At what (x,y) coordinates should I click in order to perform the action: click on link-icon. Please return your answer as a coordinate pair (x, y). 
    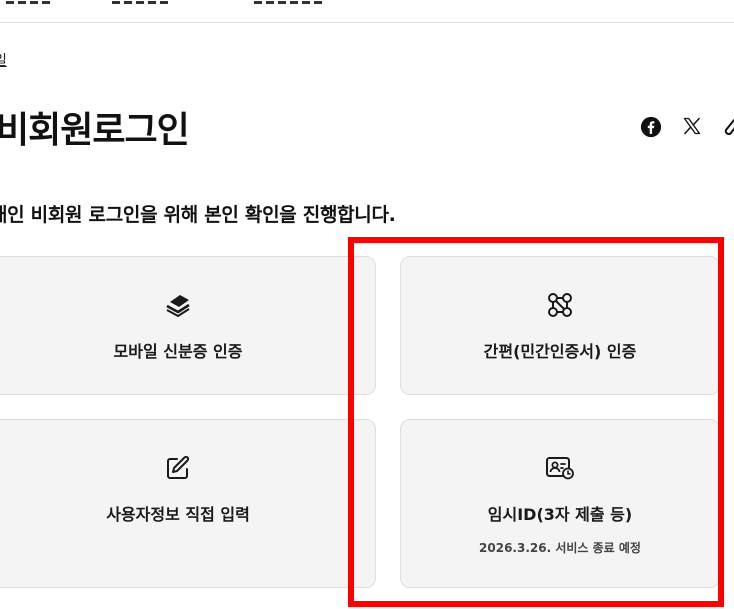
    Looking at the image, I should click on (727, 127).